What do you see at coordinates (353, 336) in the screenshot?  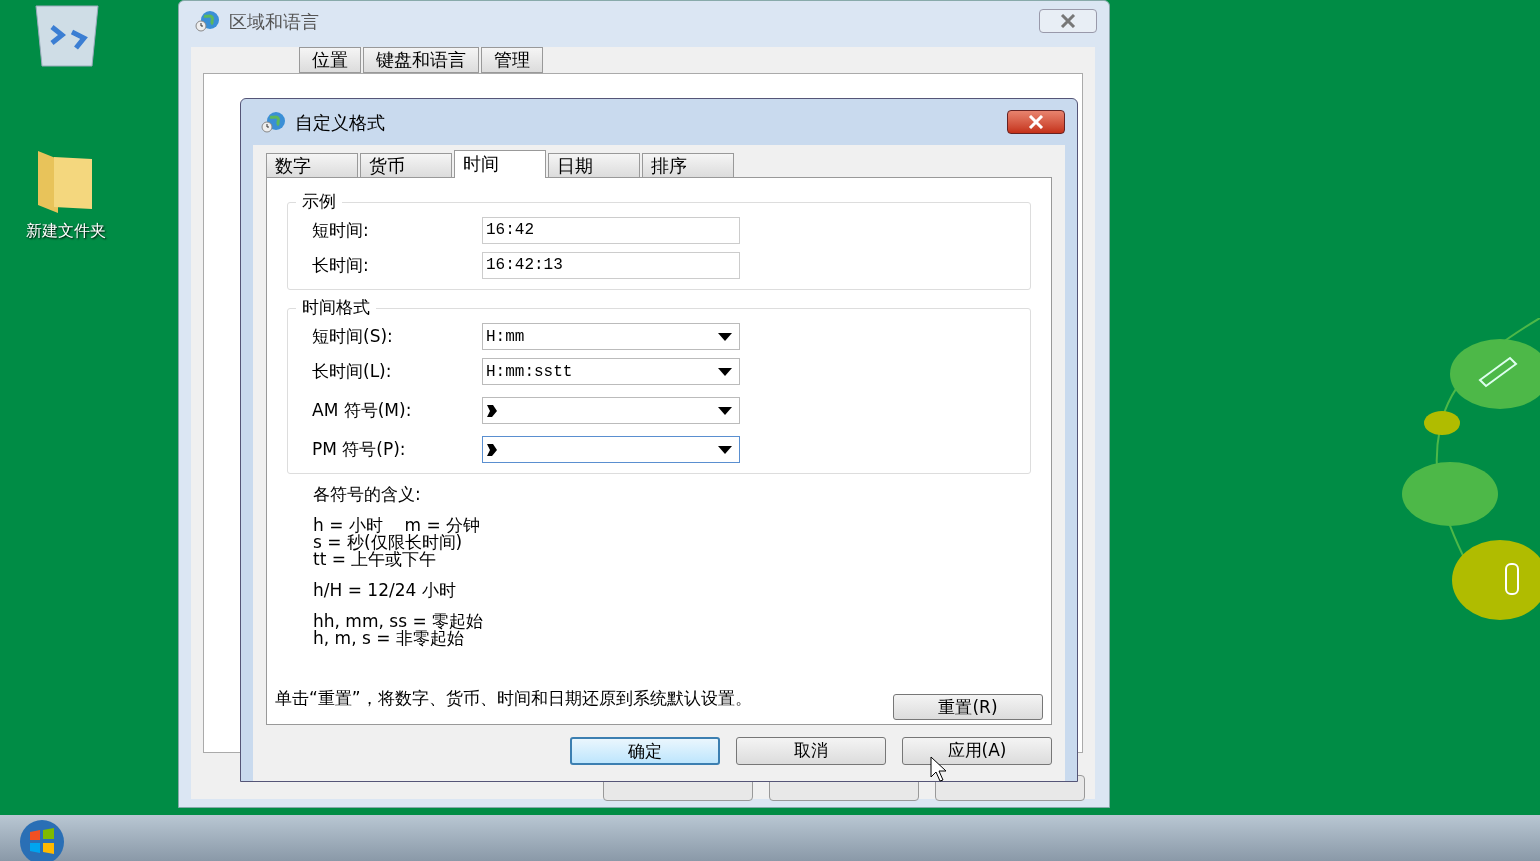 I see `field-label: 短时间(S):` at bounding box center [353, 336].